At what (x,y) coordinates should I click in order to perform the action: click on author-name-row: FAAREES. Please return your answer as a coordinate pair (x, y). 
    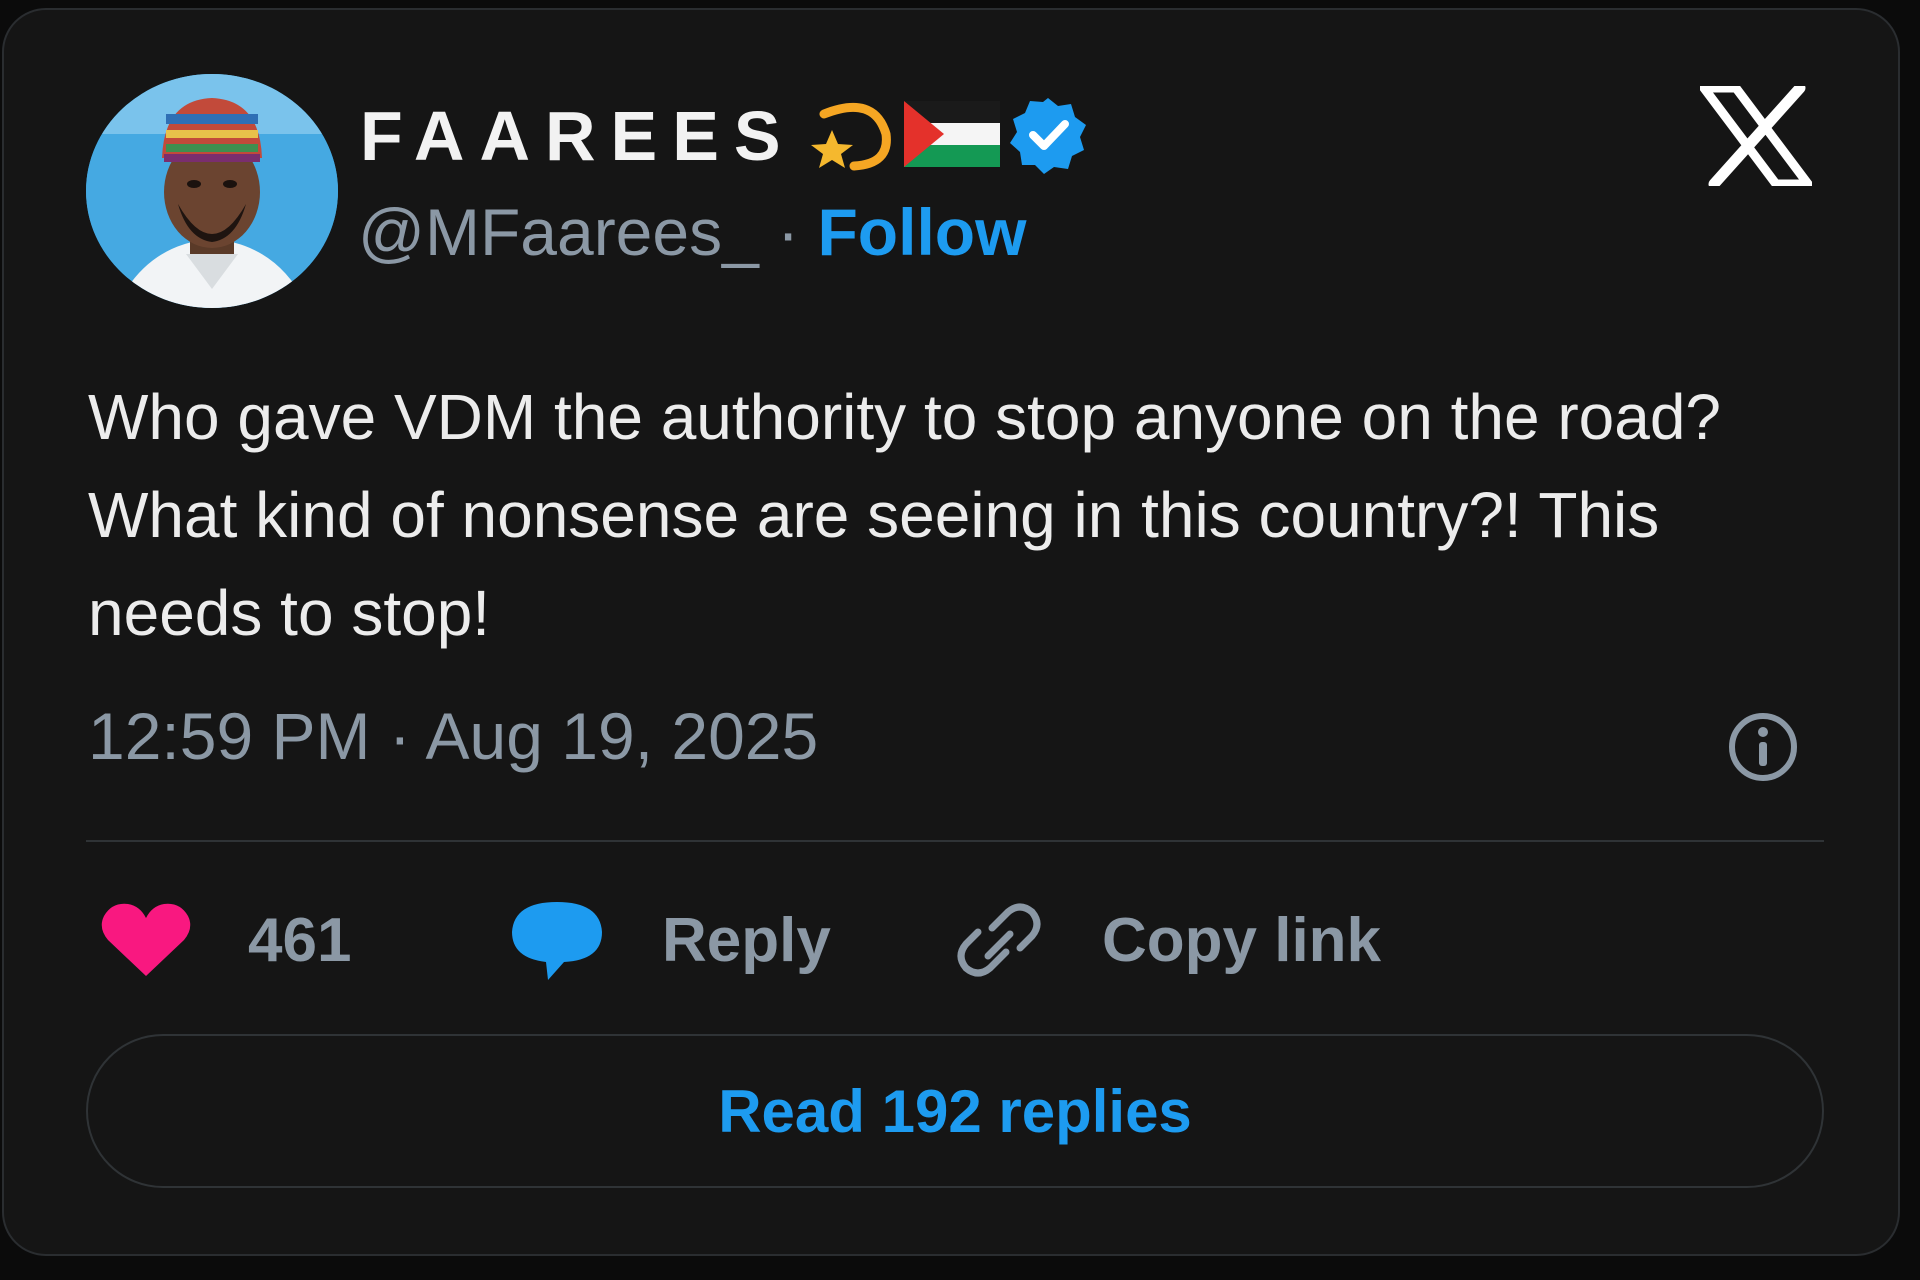
    Looking at the image, I should click on (724, 136).